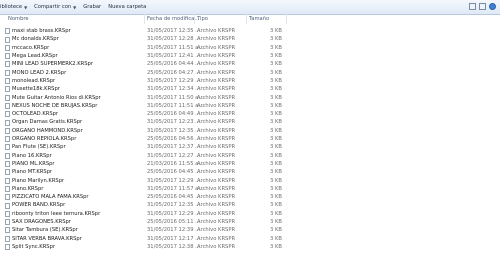 This screenshot has height=263, width=500. I want to click on file-name: PIZZICATO MALA FAMA.KRSpr, so click(50, 197).